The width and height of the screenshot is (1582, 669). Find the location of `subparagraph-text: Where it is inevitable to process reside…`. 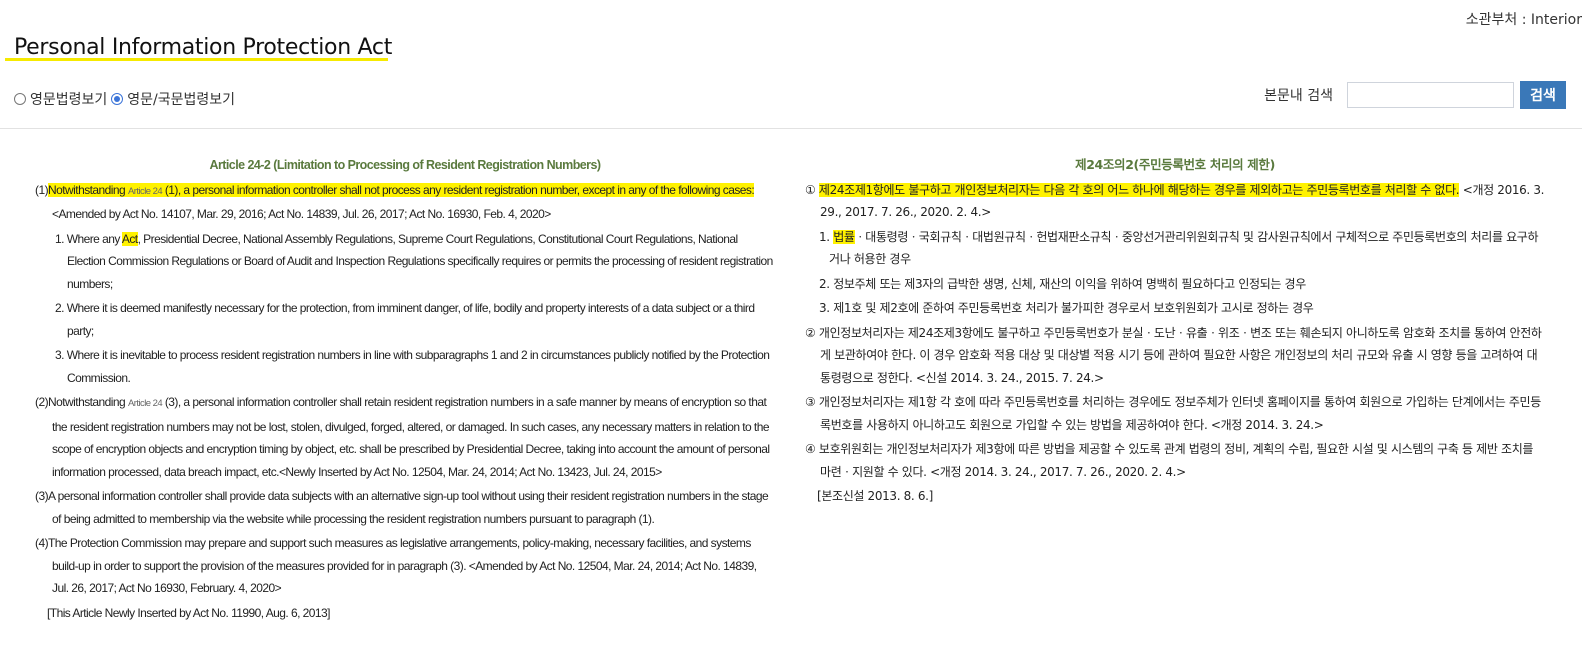

subparagraph-text: Where it is inevitable to process reside… is located at coordinates (418, 366).